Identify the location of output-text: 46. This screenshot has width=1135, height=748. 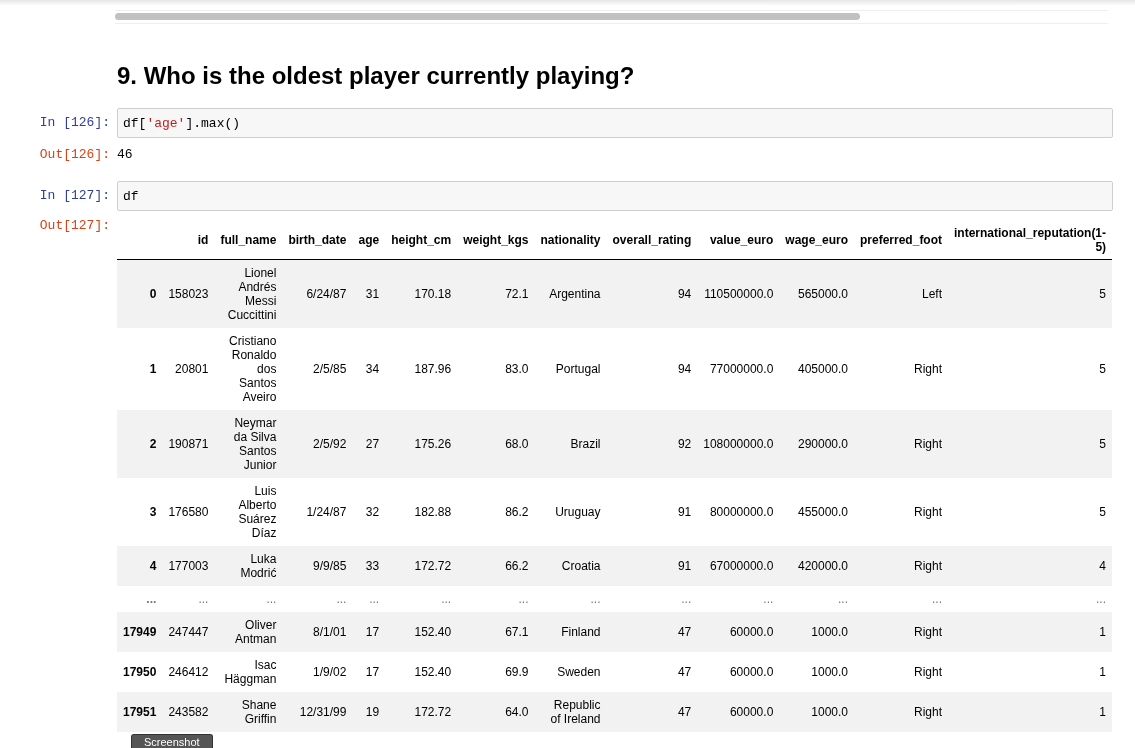
(125, 154).